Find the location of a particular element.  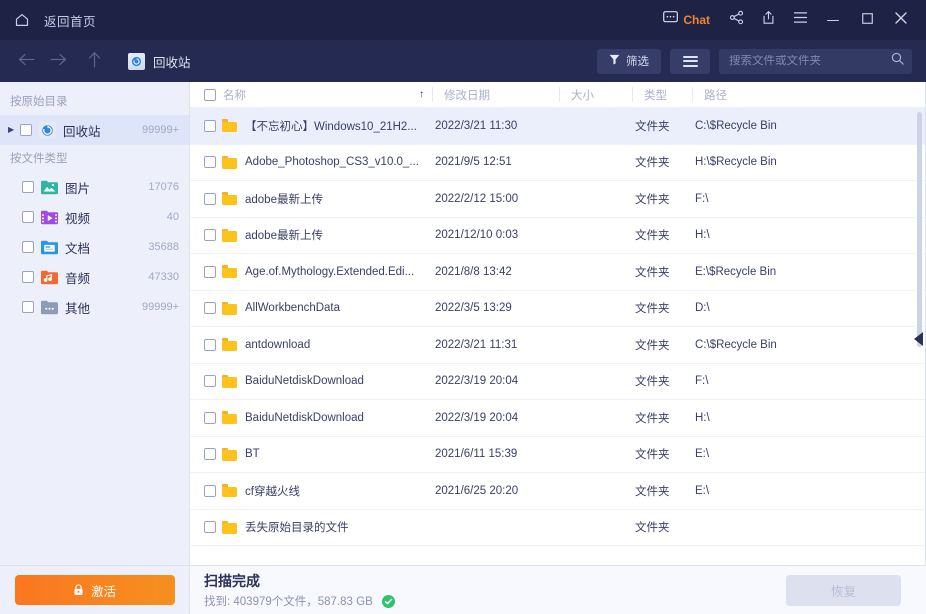

maximize-button is located at coordinates (867, 20).